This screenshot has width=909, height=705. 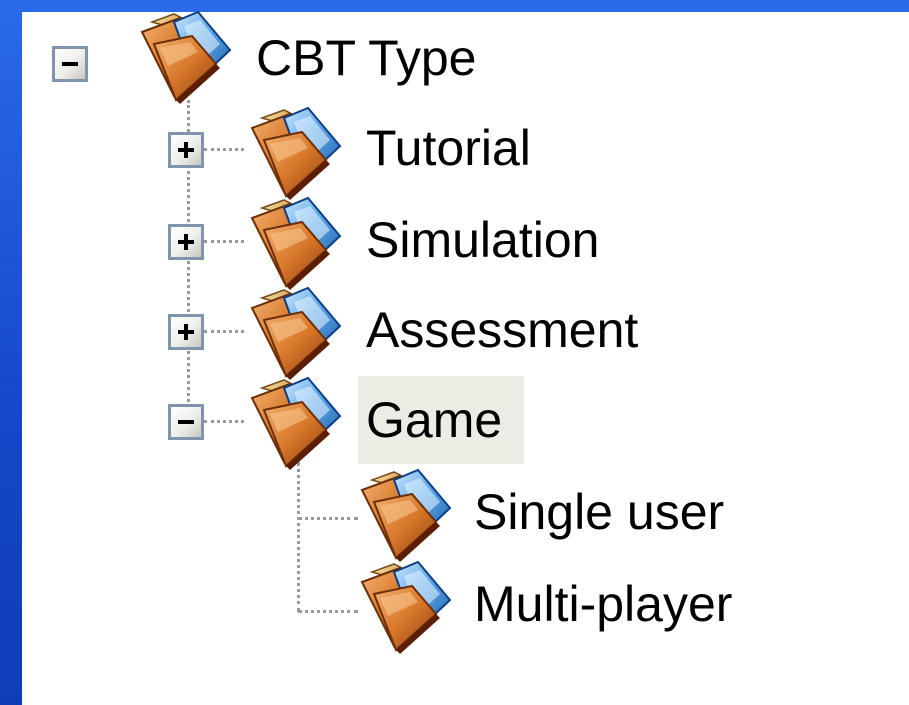 What do you see at coordinates (603, 604) in the screenshot?
I see `tree-node-label: Multi-player` at bounding box center [603, 604].